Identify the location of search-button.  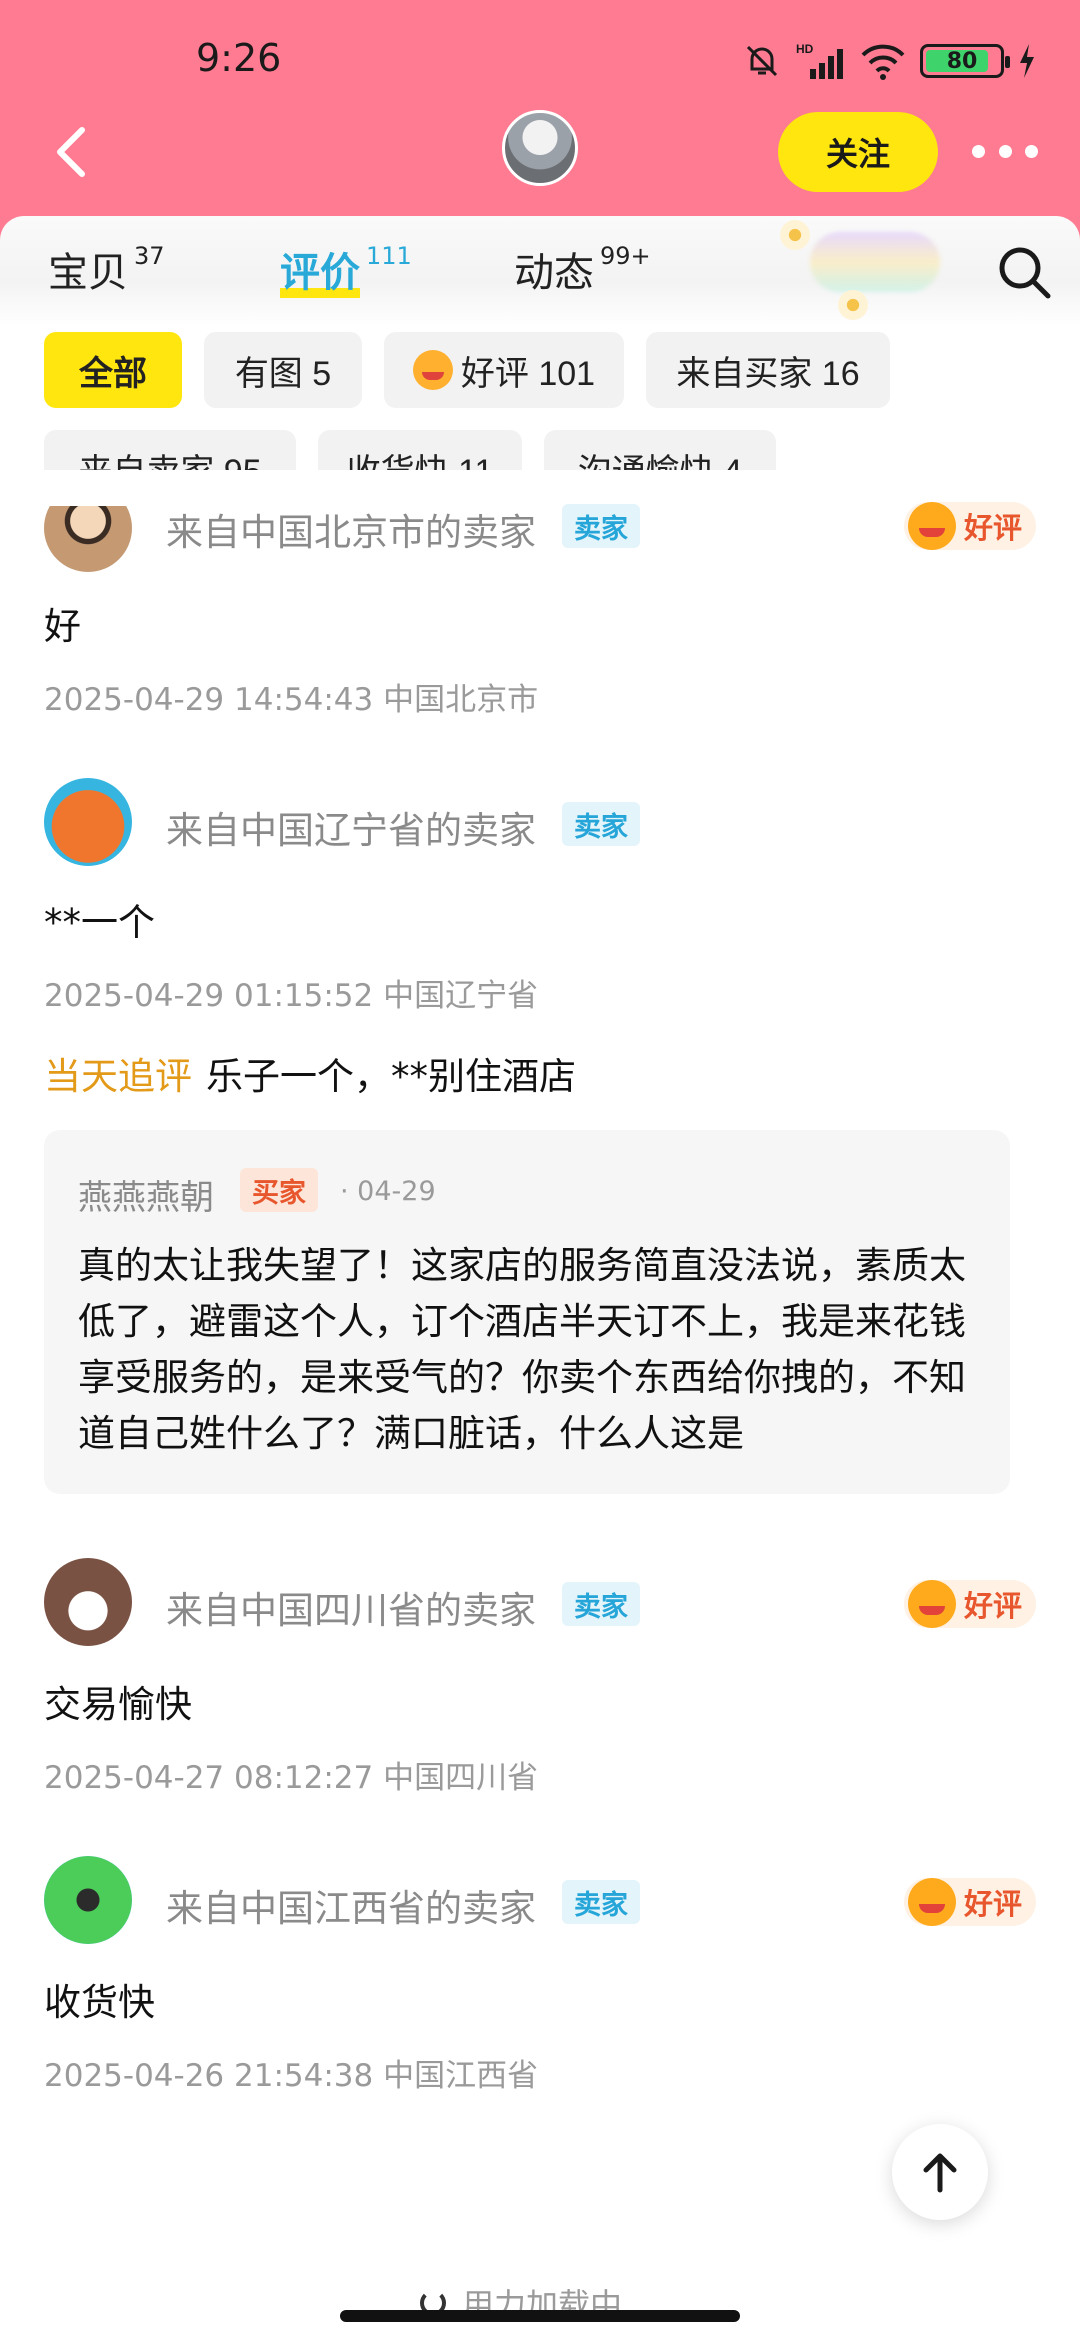
(1024, 272).